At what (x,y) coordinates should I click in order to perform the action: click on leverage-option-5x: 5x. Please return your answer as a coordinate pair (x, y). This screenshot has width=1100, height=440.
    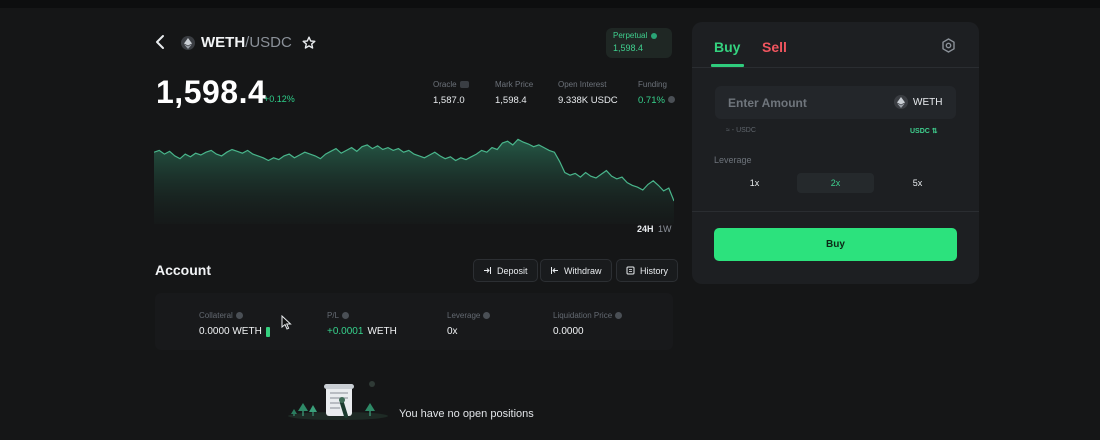
    Looking at the image, I should click on (917, 183).